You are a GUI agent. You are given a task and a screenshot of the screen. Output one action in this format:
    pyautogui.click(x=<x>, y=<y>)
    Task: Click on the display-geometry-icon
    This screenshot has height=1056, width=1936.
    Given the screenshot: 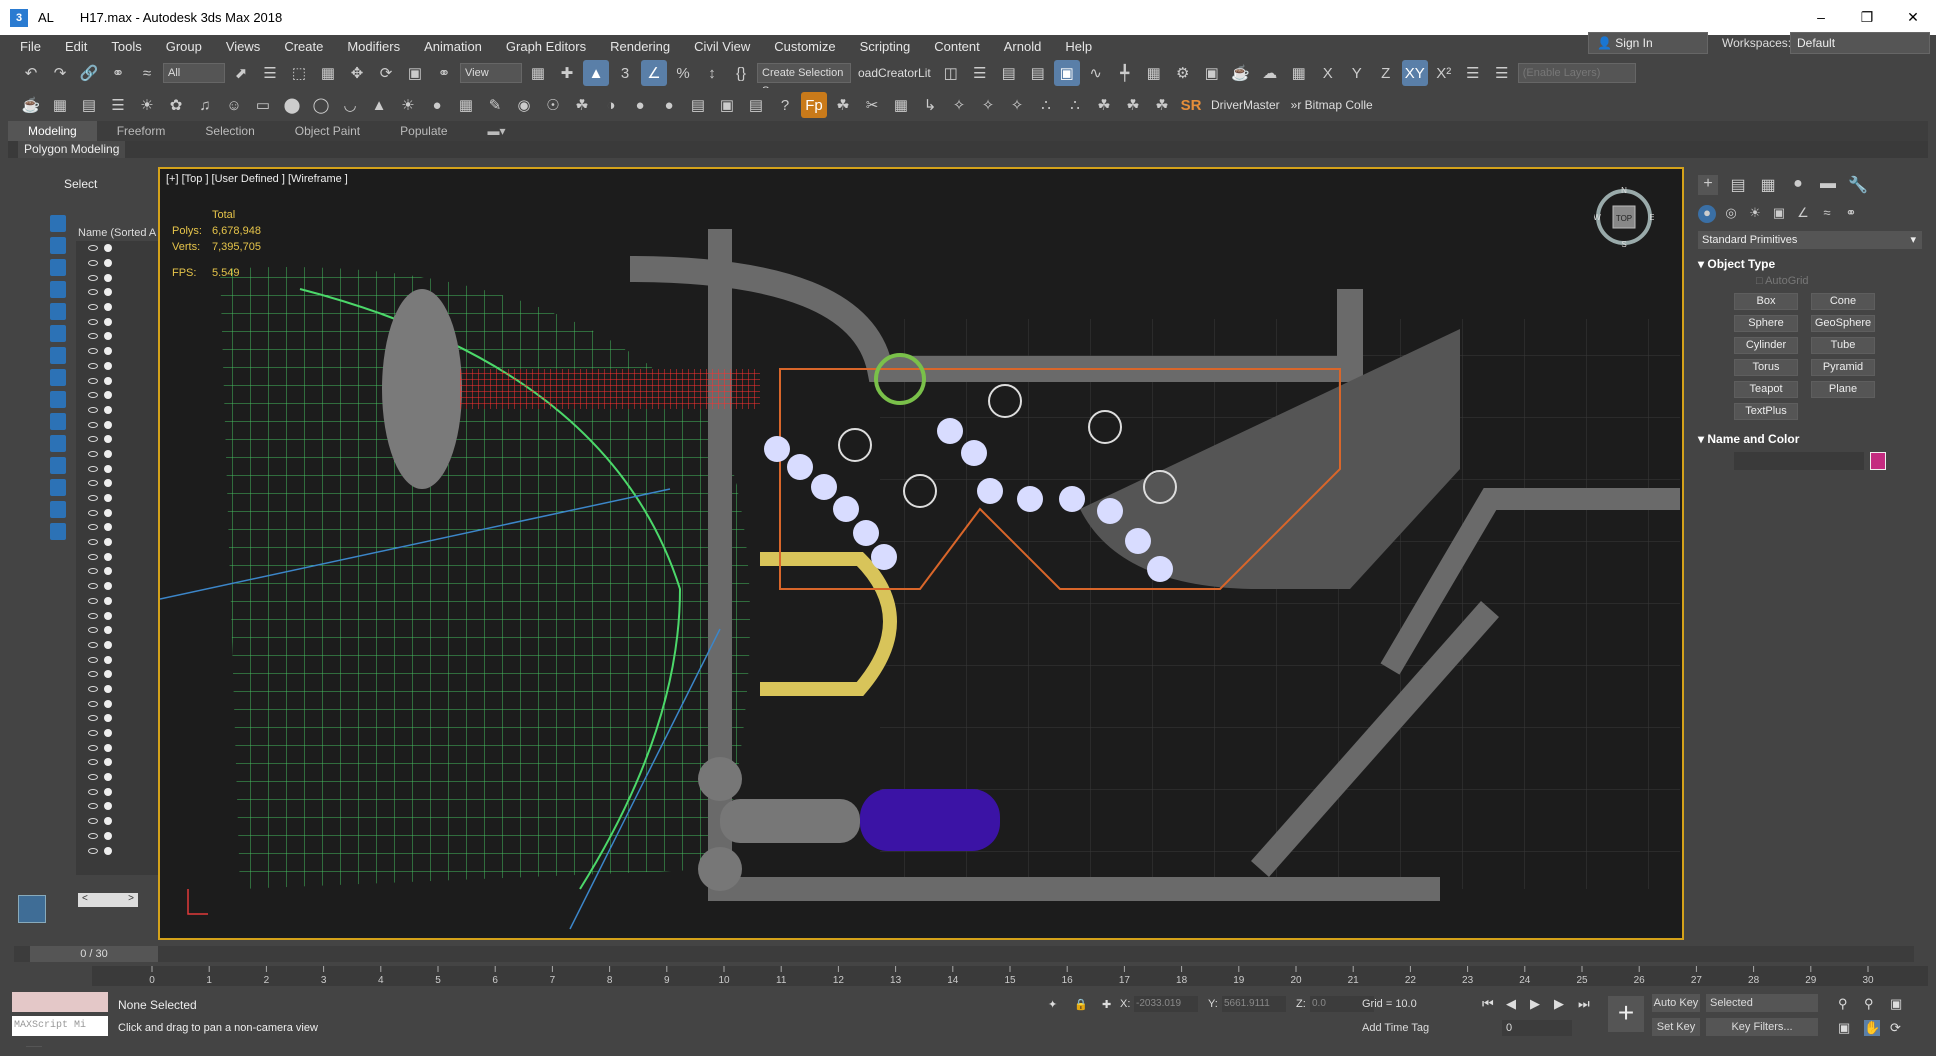 What is the action you would take?
    pyautogui.click(x=58, y=245)
    